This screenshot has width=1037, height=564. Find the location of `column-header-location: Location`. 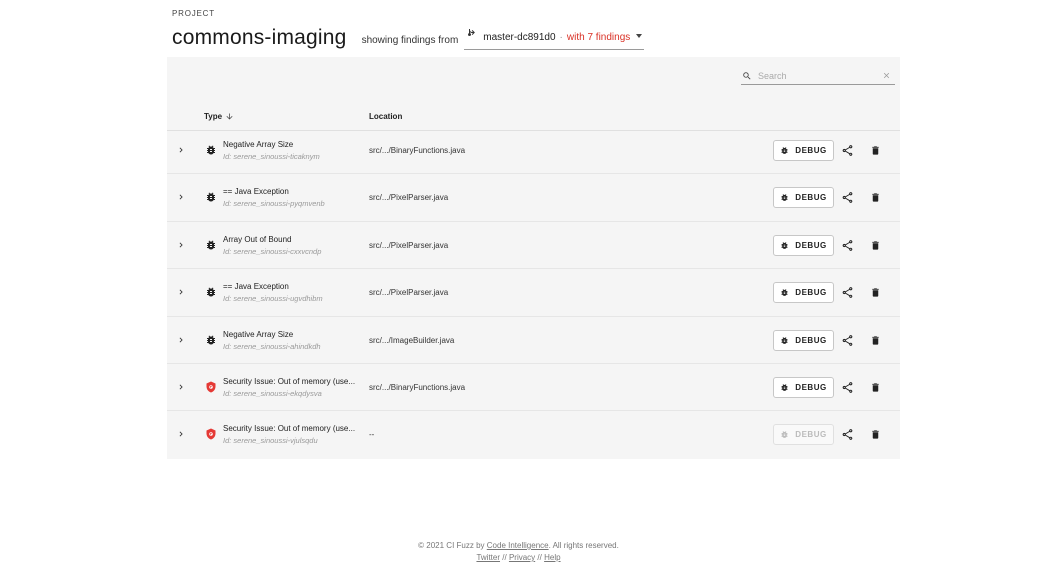

column-header-location: Location is located at coordinates (386, 116).